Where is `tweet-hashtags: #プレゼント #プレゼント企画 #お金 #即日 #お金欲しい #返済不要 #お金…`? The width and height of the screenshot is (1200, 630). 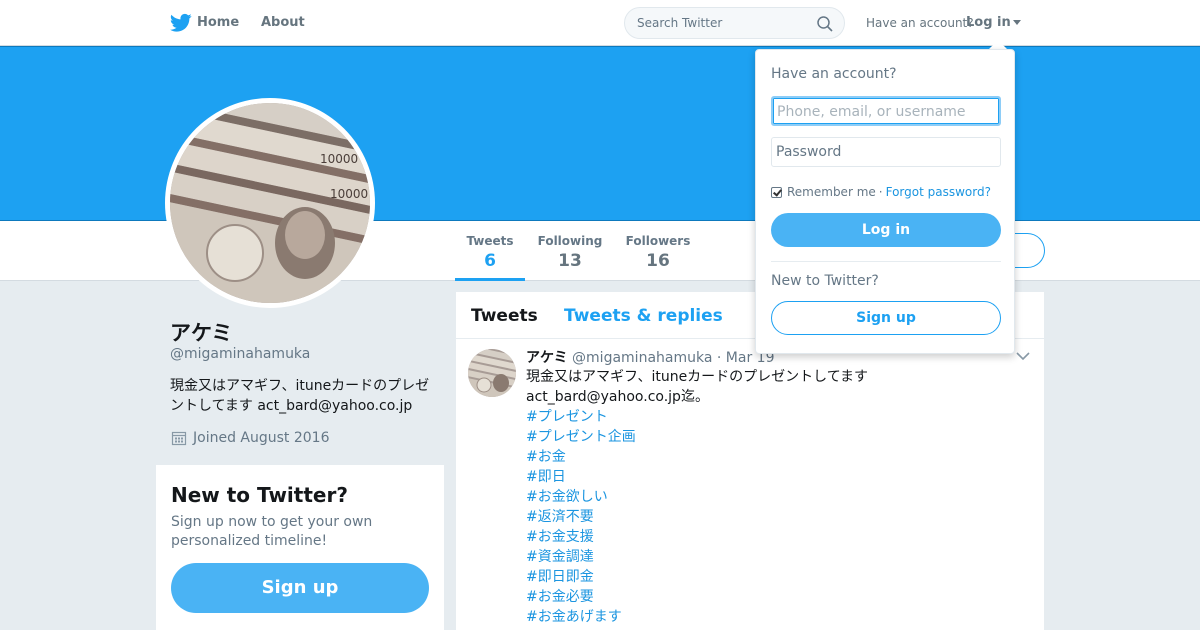 tweet-hashtags: #プレゼント #プレゼント企画 #お金 #即日 #お金欲しい #返済不要 #お金… is located at coordinates (581, 517).